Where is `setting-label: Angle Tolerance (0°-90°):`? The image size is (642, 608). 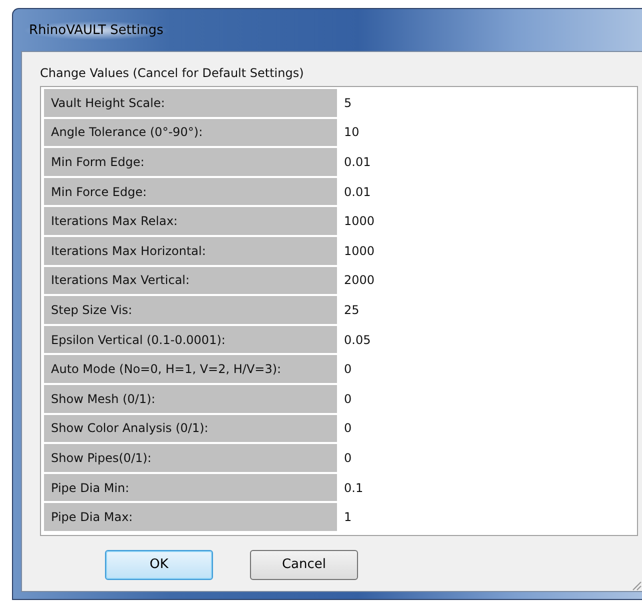 setting-label: Angle Tolerance (0°-90°): is located at coordinates (190, 132).